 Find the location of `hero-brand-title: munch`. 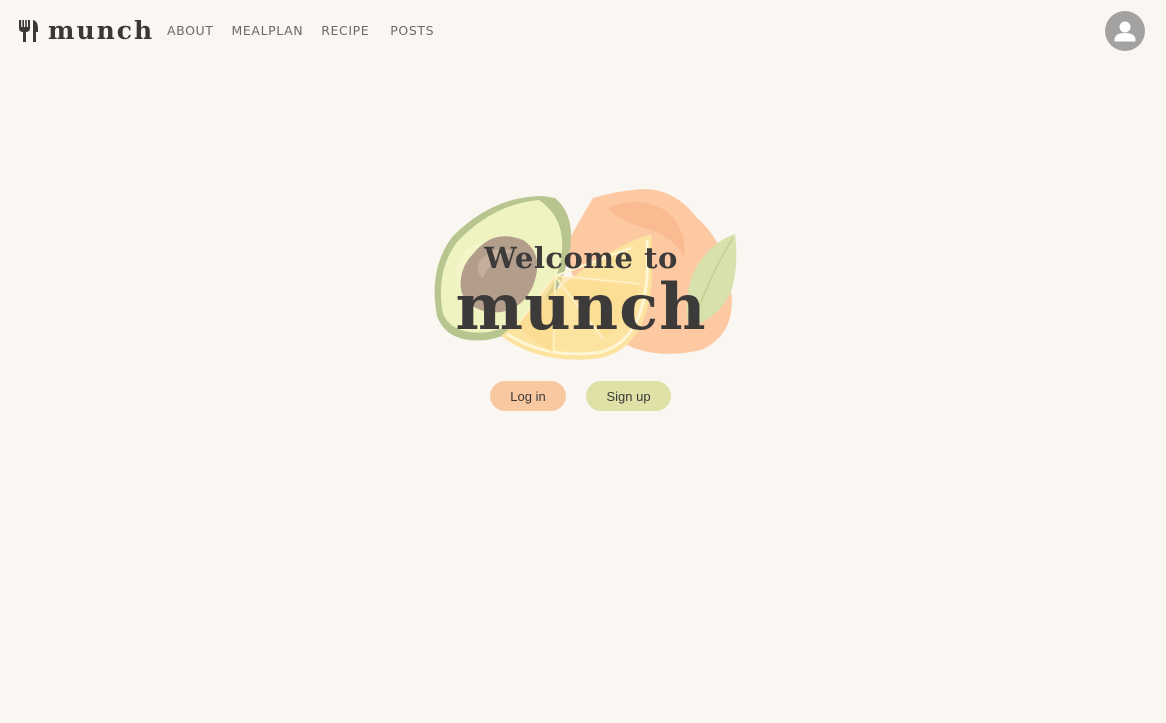

hero-brand-title: munch is located at coordinates (581, 307).